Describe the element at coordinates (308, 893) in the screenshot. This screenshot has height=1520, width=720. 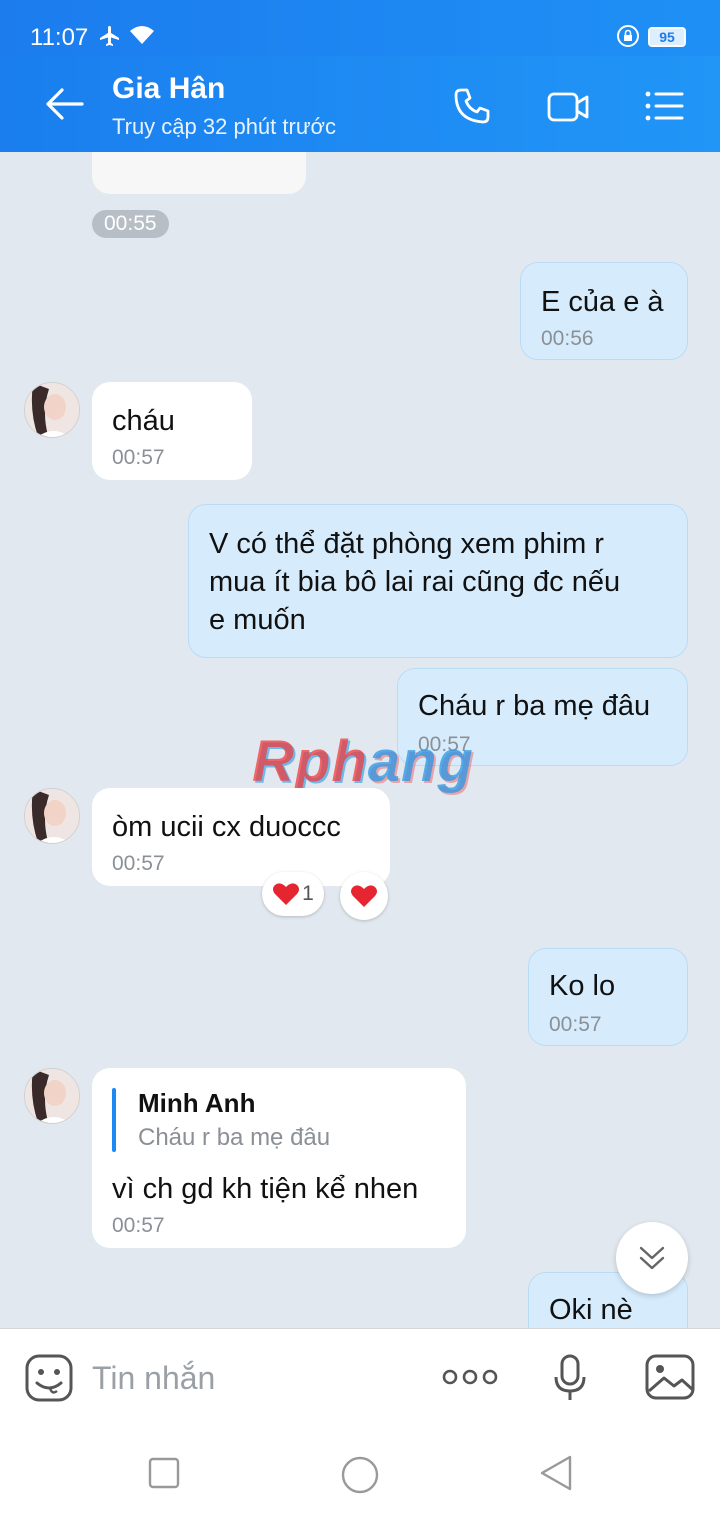
I see `reaction-count: 1` at that location.